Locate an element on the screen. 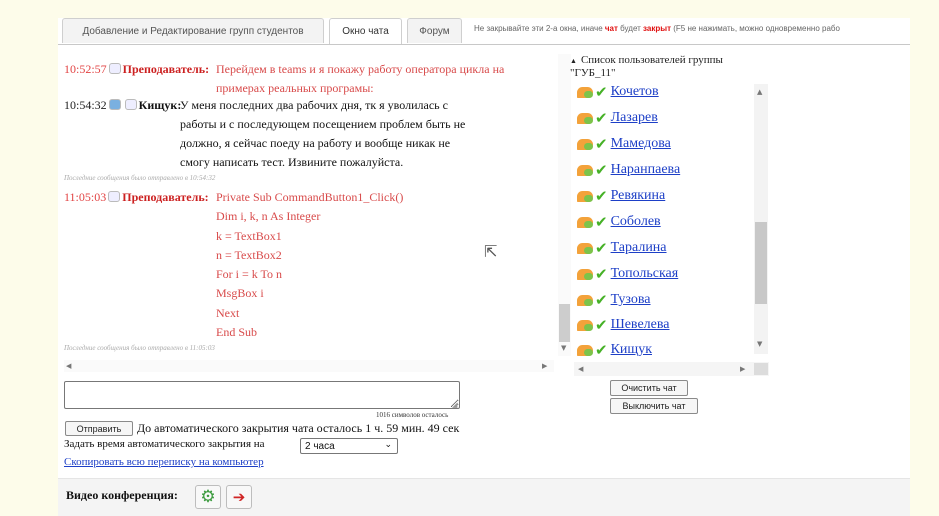 The height and width of the screenshot is (516, 939). user-link: Кищук is located at coordinates (631, 350).